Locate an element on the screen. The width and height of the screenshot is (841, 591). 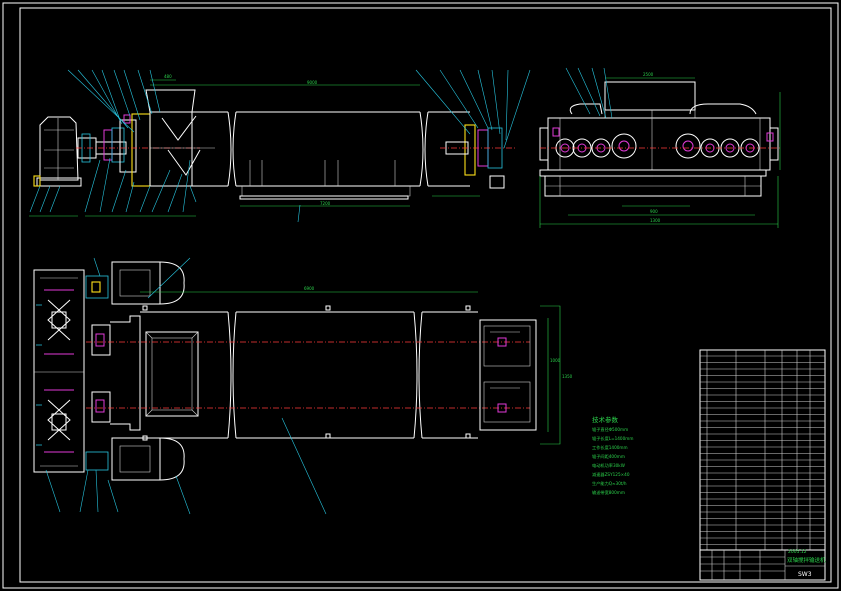
dim-side-top-span: 2500 is located at coordinates (648, 74).